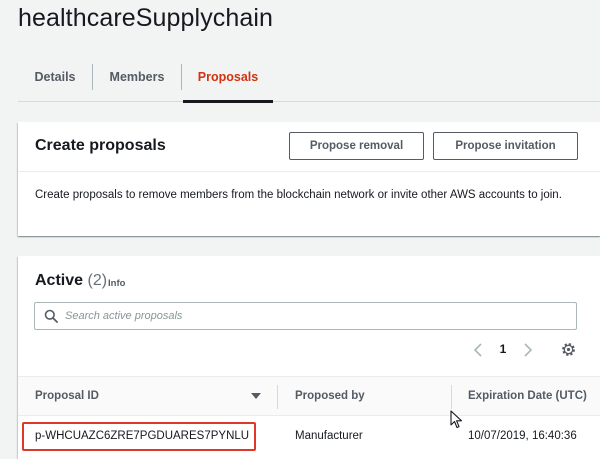  Describe the element at coordinates (146, 18) in the screenshot. I see `page-title: healthcareSupplychain` at that location.